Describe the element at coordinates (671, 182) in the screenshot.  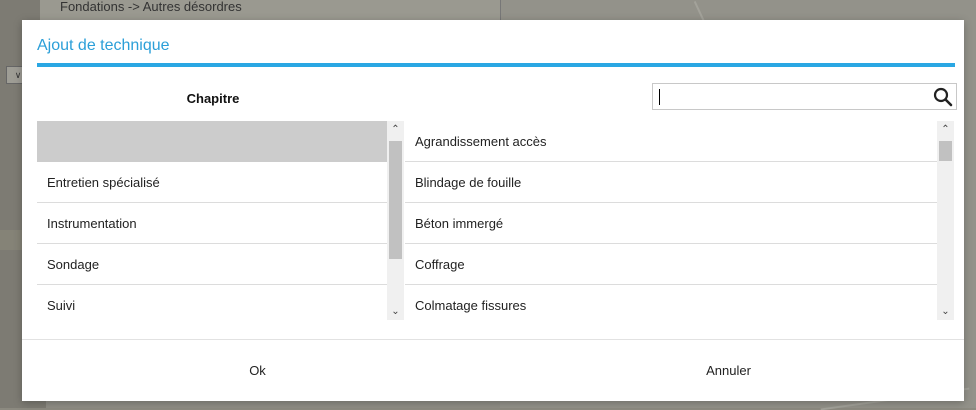
I see `technique-item: Blindage de fouille` at that location.